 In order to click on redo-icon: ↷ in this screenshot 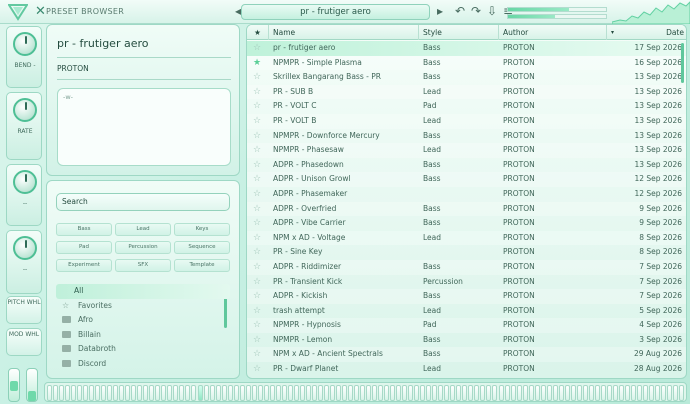, I will do `click(476, 11)`.